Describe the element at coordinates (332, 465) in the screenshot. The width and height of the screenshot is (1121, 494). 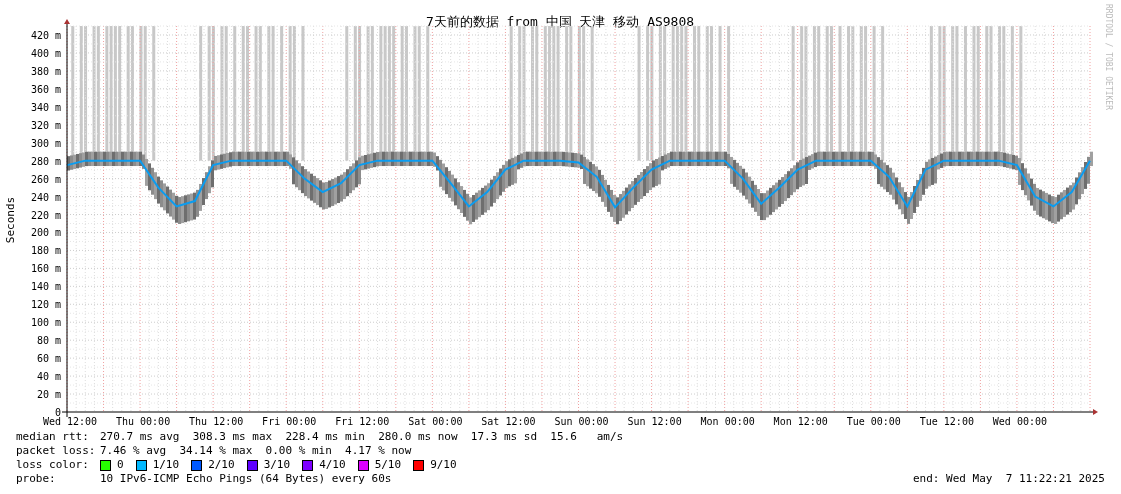
I see `loss-color-label: 4/10` at that location.